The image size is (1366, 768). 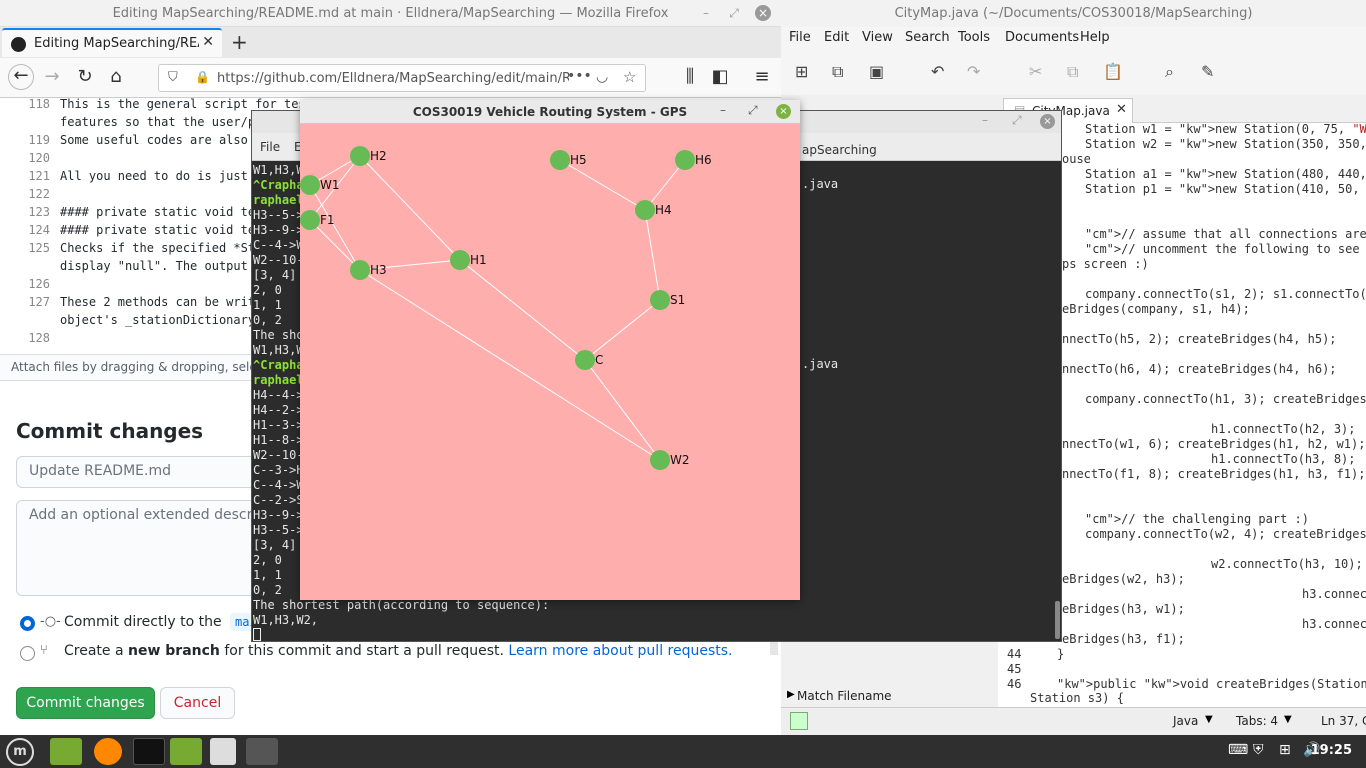 What do you see at coordinates (52, 76) in the screenshot?
I see `forward-icon: →` at bounding box center [52, 76].